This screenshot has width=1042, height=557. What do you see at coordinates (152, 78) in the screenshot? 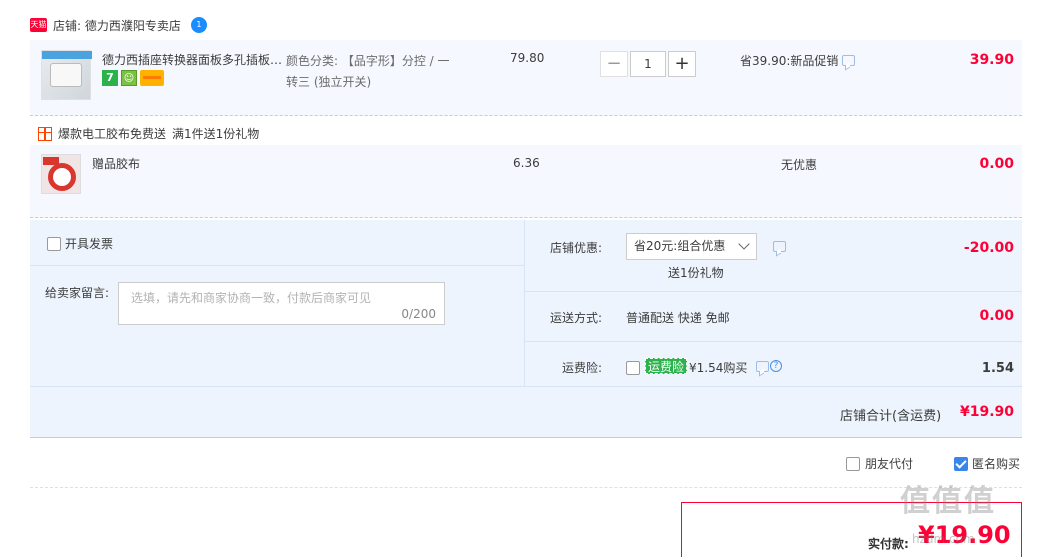
I see `credit-card-icon` at bounding box center [152, 78].